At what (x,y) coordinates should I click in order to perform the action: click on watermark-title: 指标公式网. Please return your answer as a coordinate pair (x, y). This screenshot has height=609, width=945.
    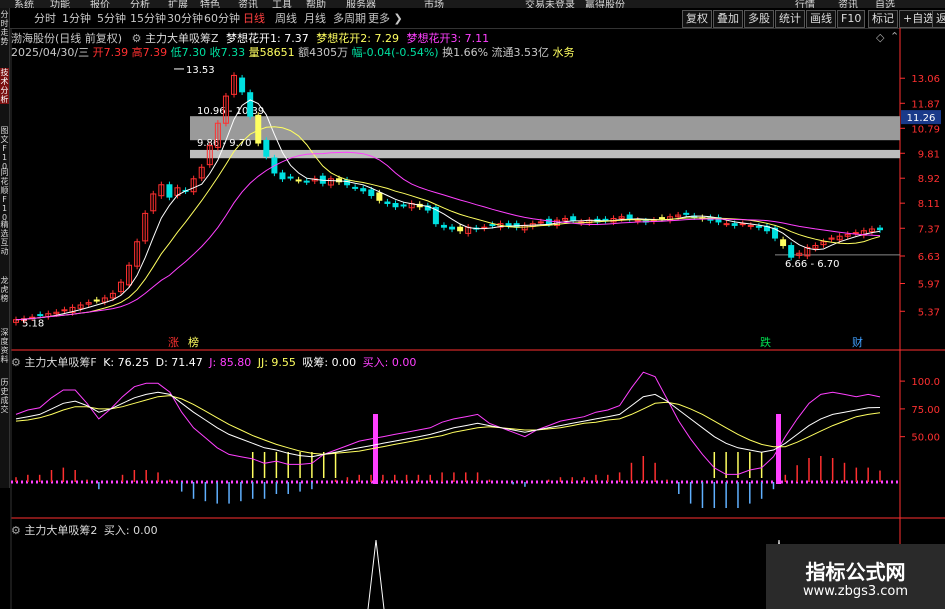
    Looking at the image, I should click on (855, 572).